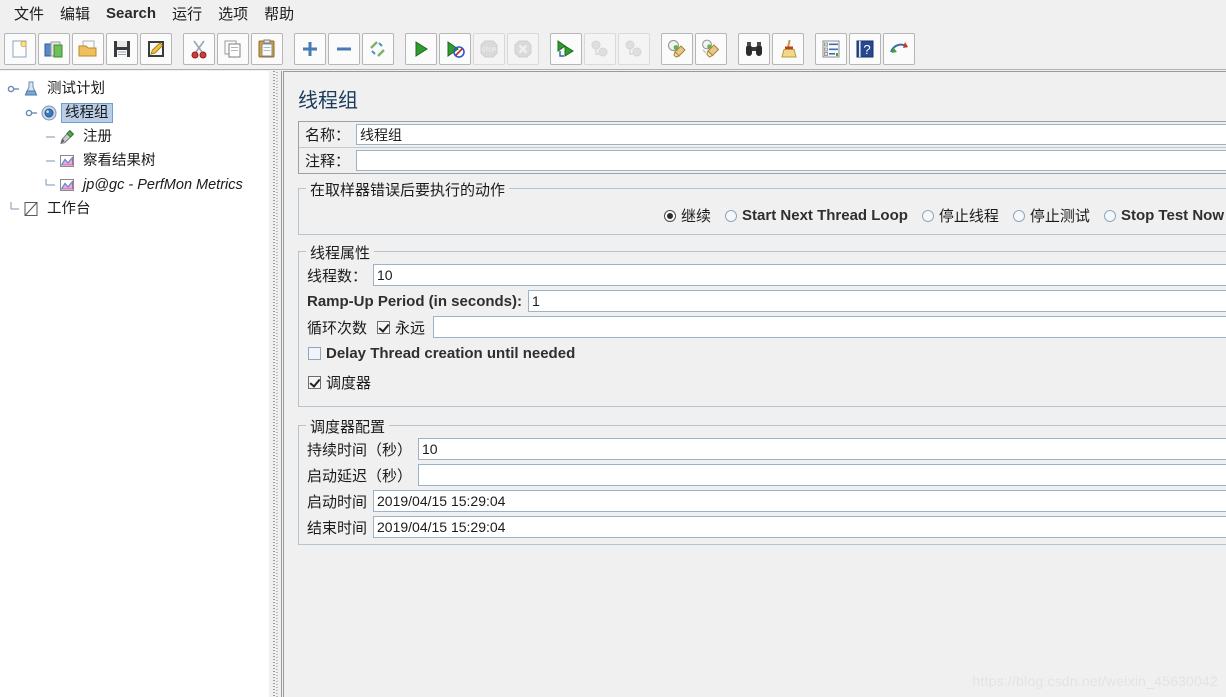 The image size is (1226, 697). Describe the element at coordinates (754, 48) in the screenshot. I see `search-binoculars-icon` at that location.